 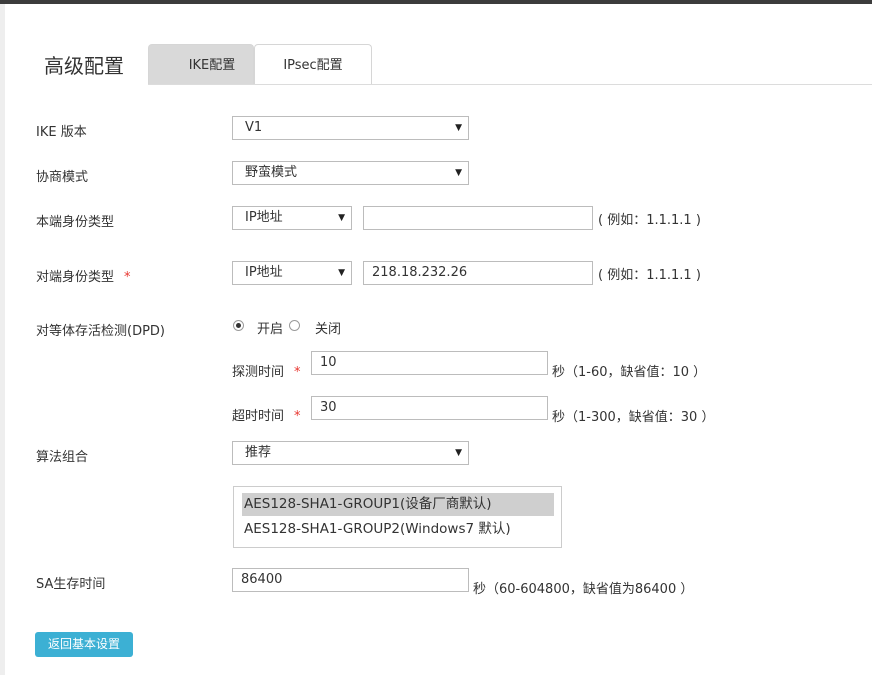 I want to click on algorithm-select: 推荐 ▼, so click(x=350, y=453).